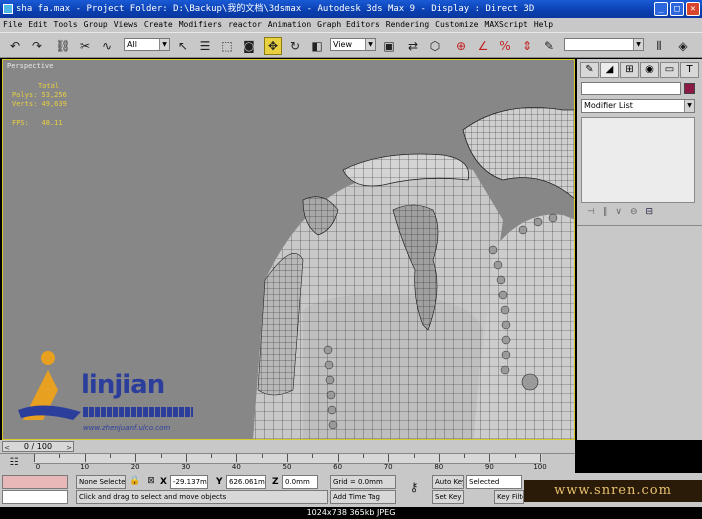 Image resolution: width=702 pixels, height=519 pixels. What do you see at coordinates (147, 44) in the screenshot?
I see `selection-filter-dropdown: All ▼` at bounding box center [147, 44].